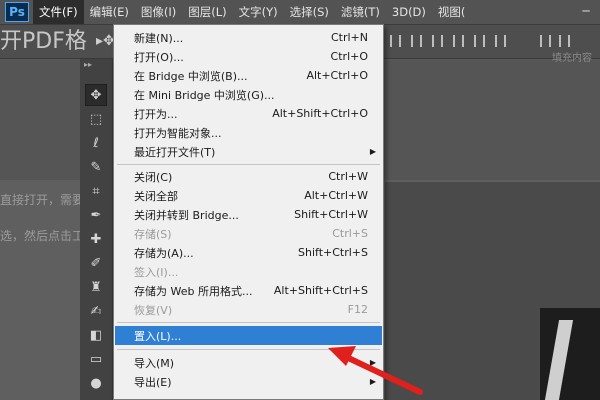  Describe the element at coordinates (88, 64) in the screenshot. I see `panel-collapse-icon: ▸▸` at that location.